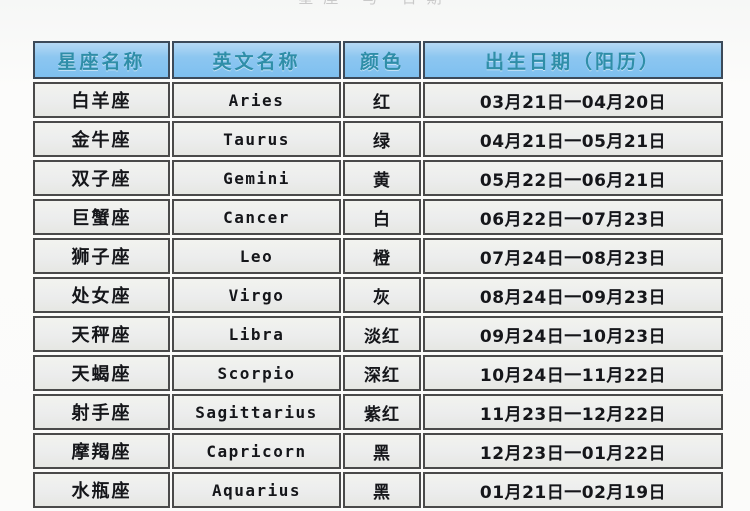  I want to click on cell-sign-english: Aquarius, so click(256, 490).